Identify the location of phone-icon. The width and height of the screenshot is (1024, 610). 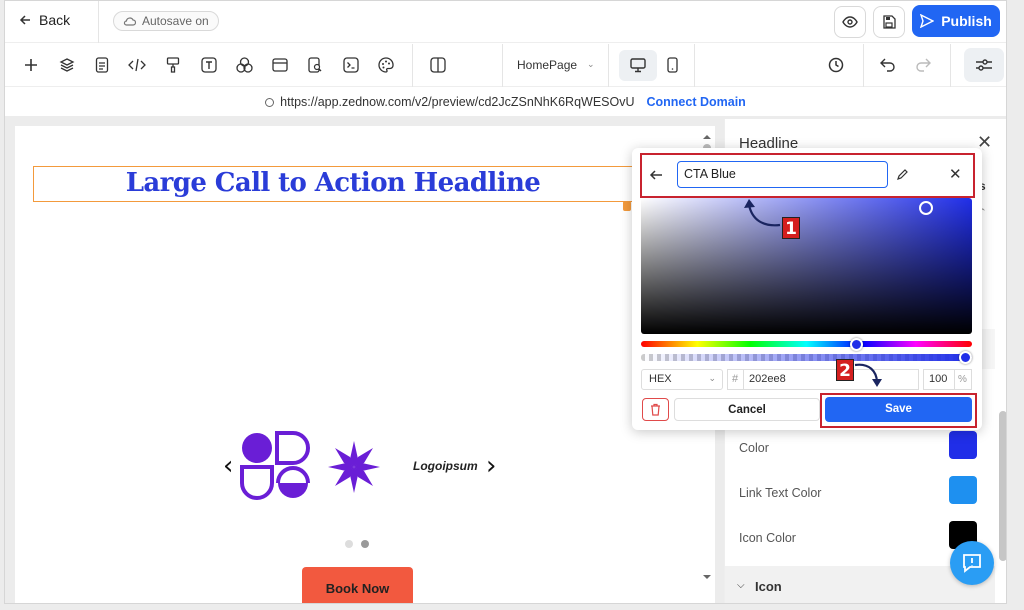
(672, 65).